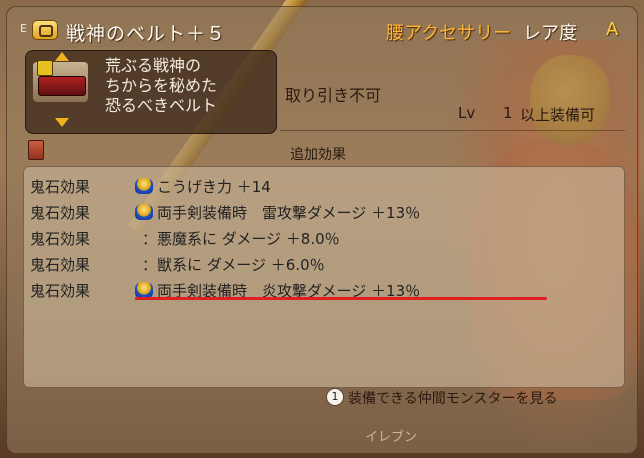 The image size is (644, 458). Describe the element at coordinates (289, 213) in the screenshot. I see `effect-text: 両手剣装備時 雷攻撃ダメージ ＋13％` at that location.